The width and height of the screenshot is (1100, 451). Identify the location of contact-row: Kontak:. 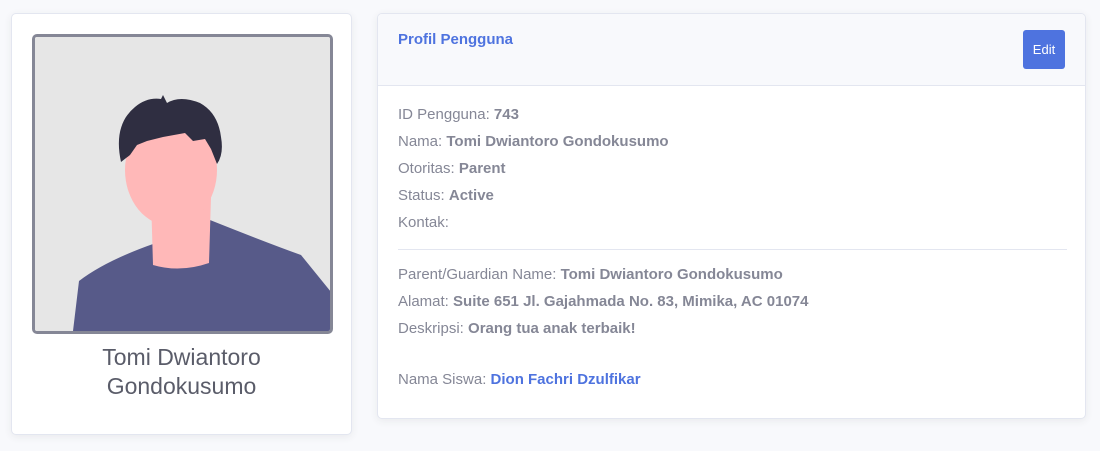
(732, 222).